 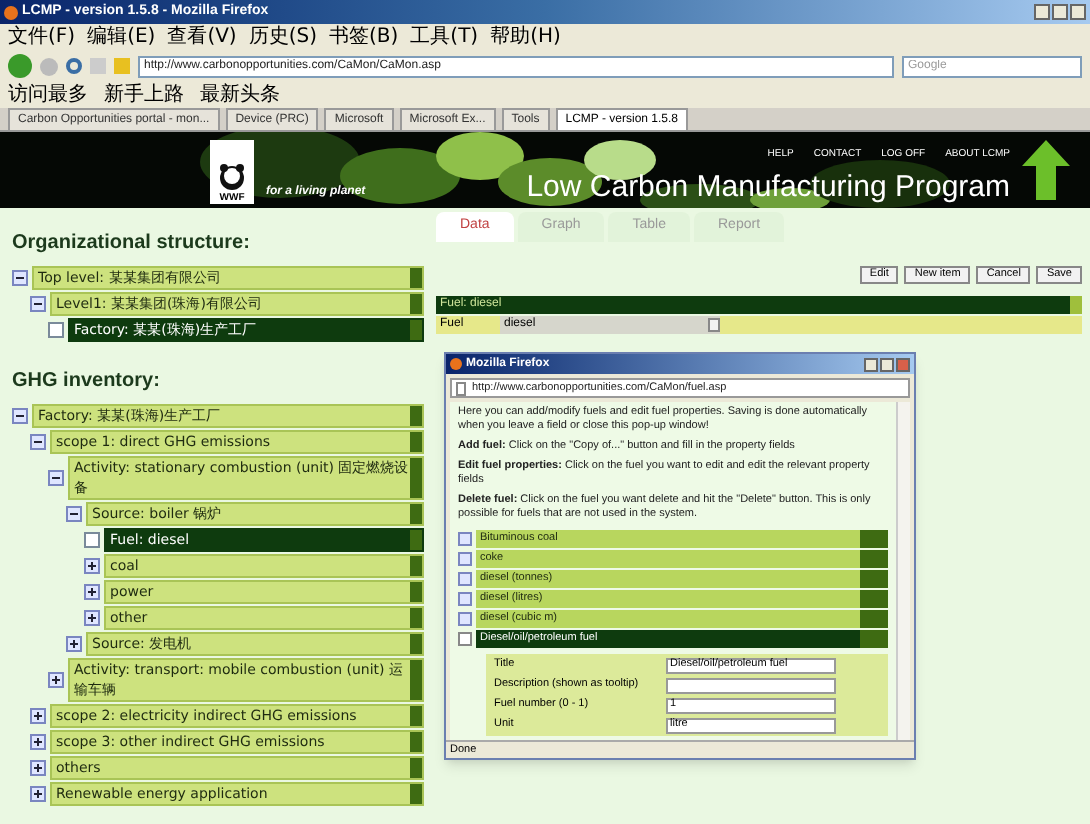 What do you see at coordinates (282, 37) in the screenshot?
I see `menu-item: 历史(S)` at bounding box center [282, 37].